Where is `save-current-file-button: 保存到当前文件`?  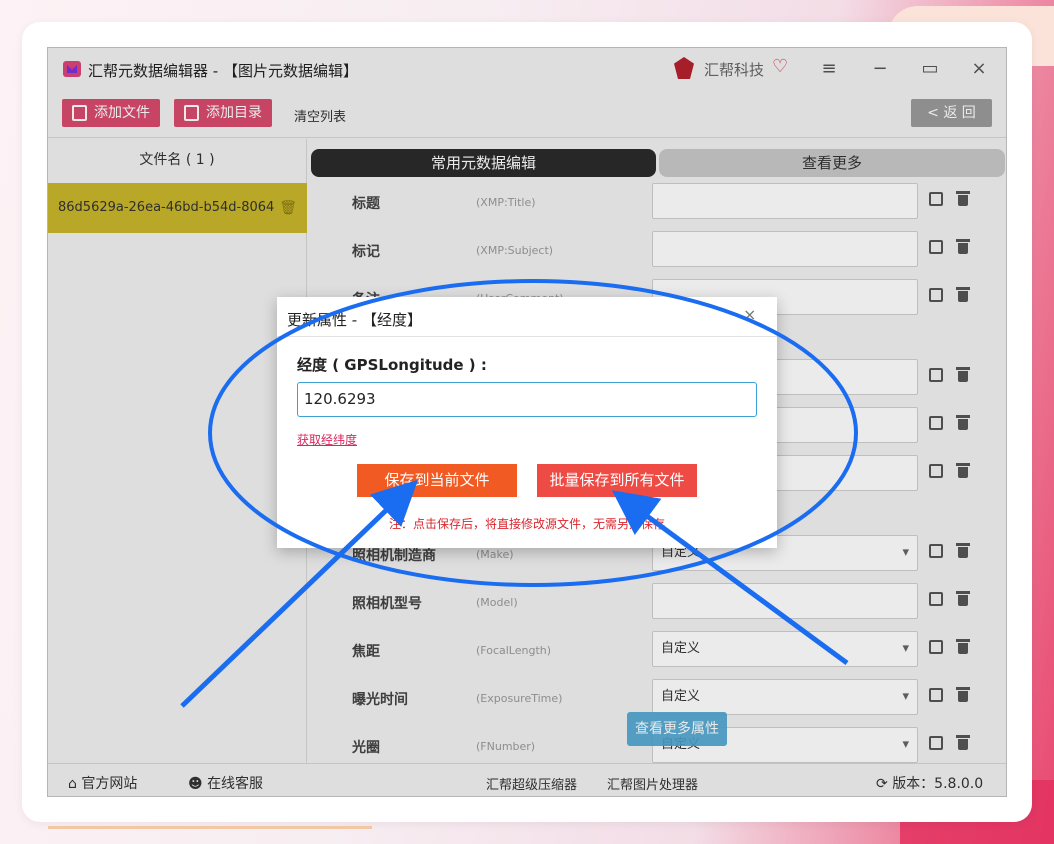 save-current-file-button: 保存到当前文件 is located at coordinates (437, 480).